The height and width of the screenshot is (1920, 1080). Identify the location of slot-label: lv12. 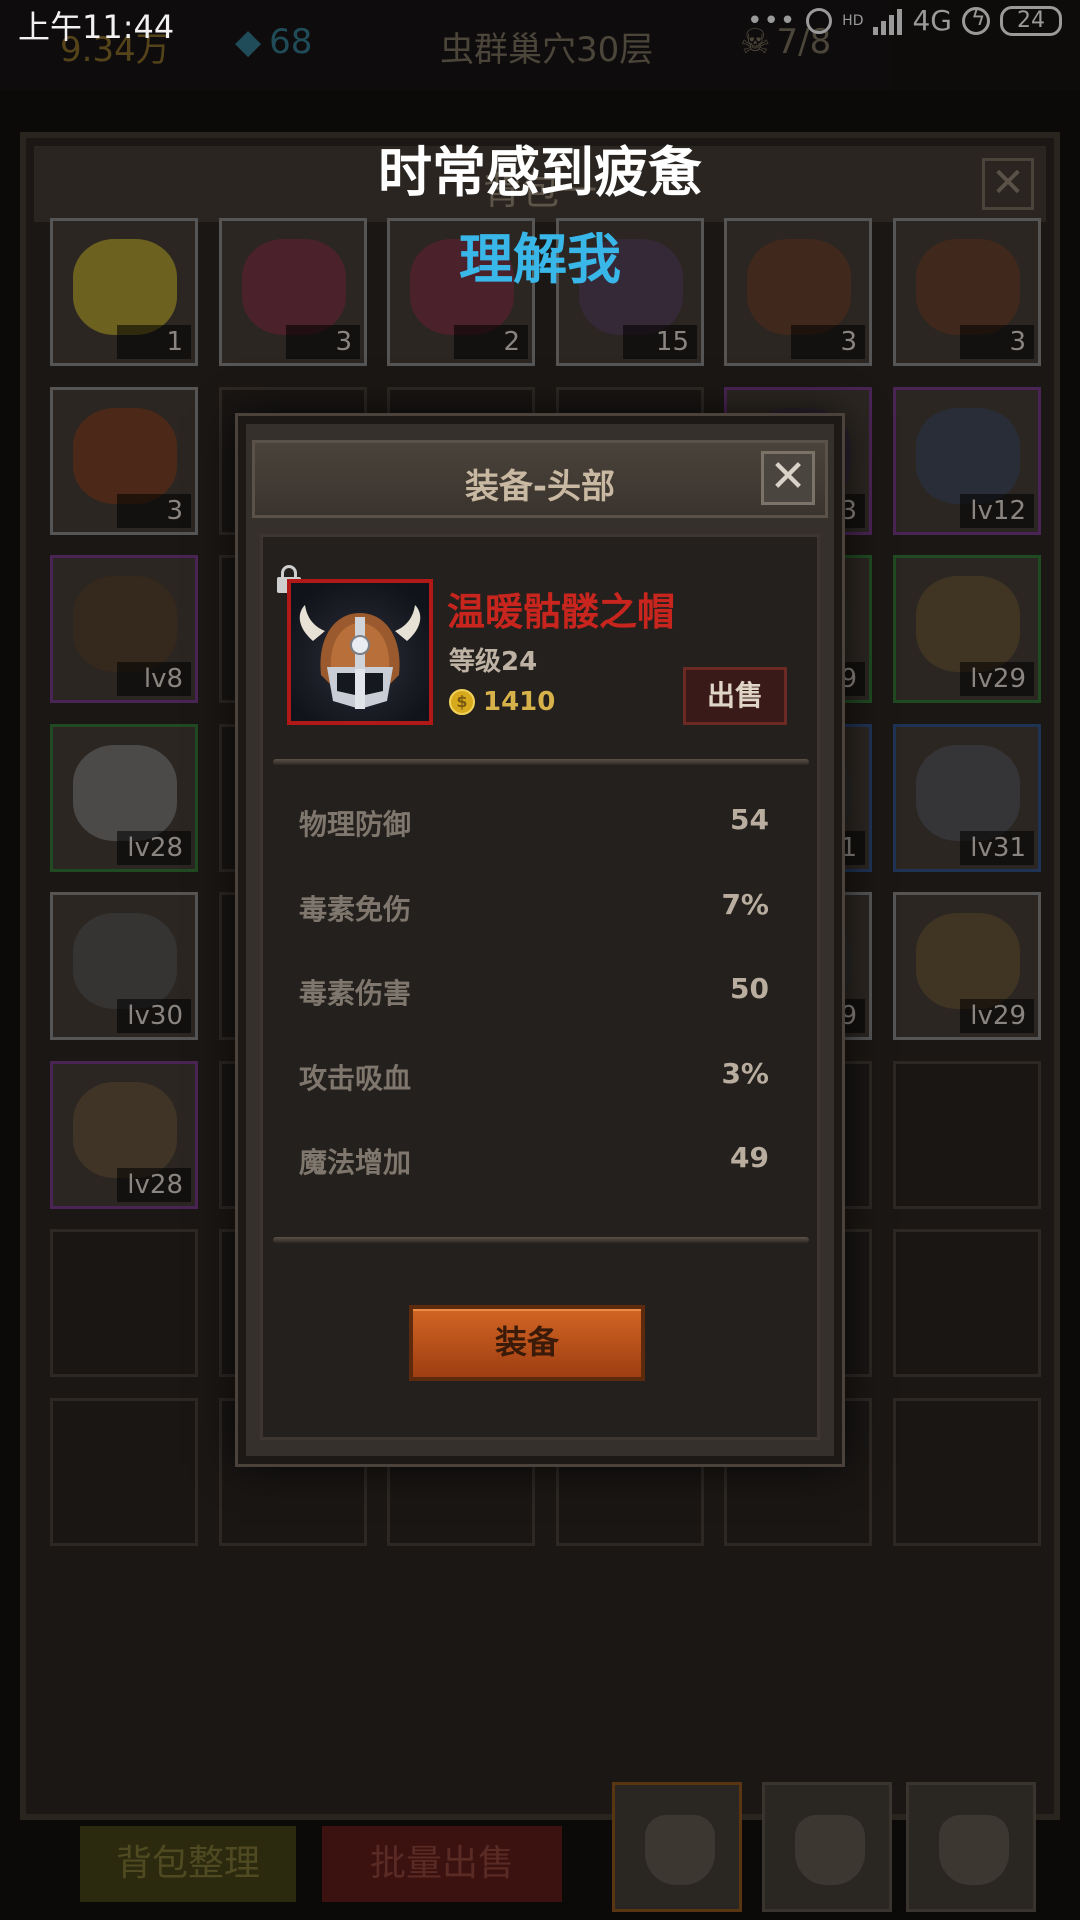
(997, 511).